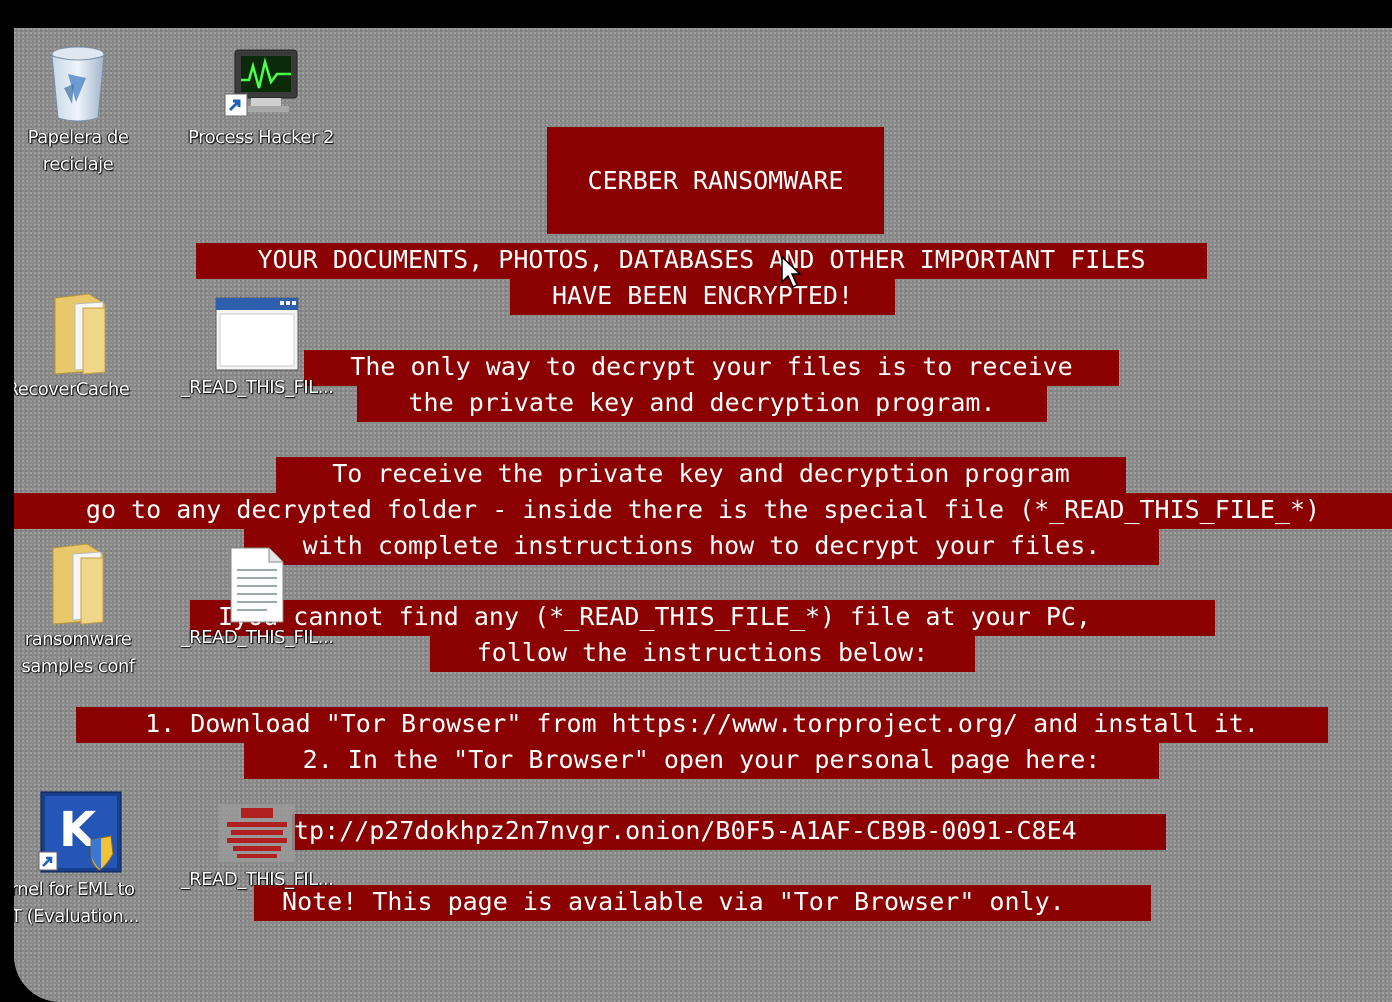 This screenshot has height=1002, width=1392. What do you see at coordinates (257, 585) in the screenshot?
I see `text-document-icon` at bounding box center [257, 585].